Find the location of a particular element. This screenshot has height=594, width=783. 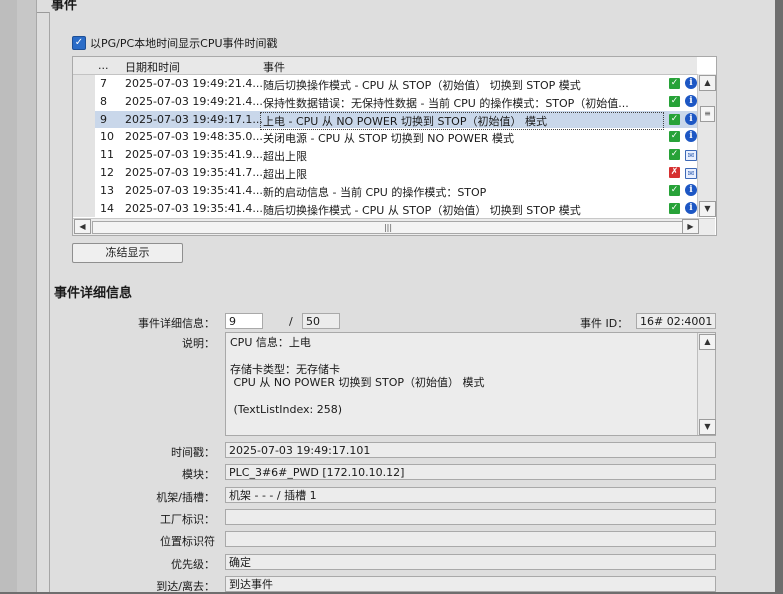

priority-field: 确定 is located at coordinates (470, 562).